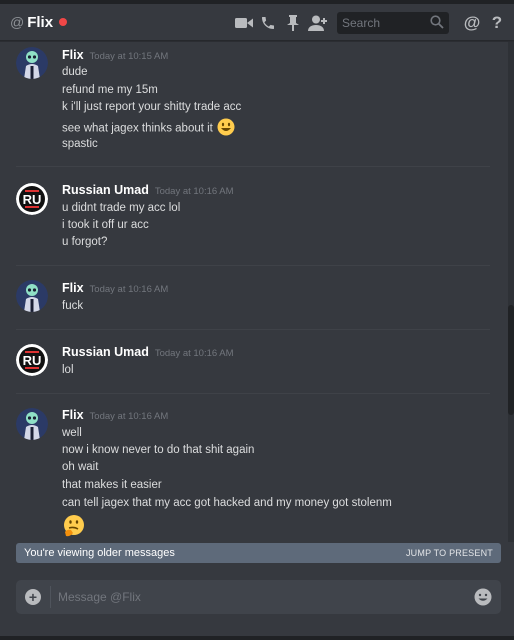 This screenshot has height=640, width=514. What do you see at coordinates (472, 23) in the screenshot?
I see `mention-icon: @` at bounding box center [472, 23].